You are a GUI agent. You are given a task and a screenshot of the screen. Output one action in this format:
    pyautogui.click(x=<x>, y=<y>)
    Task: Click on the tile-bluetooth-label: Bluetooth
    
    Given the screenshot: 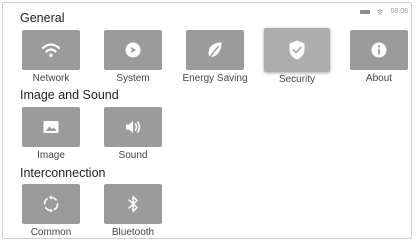 What is the action you would take?
    pyautogui.click(x=133, y=232)
    